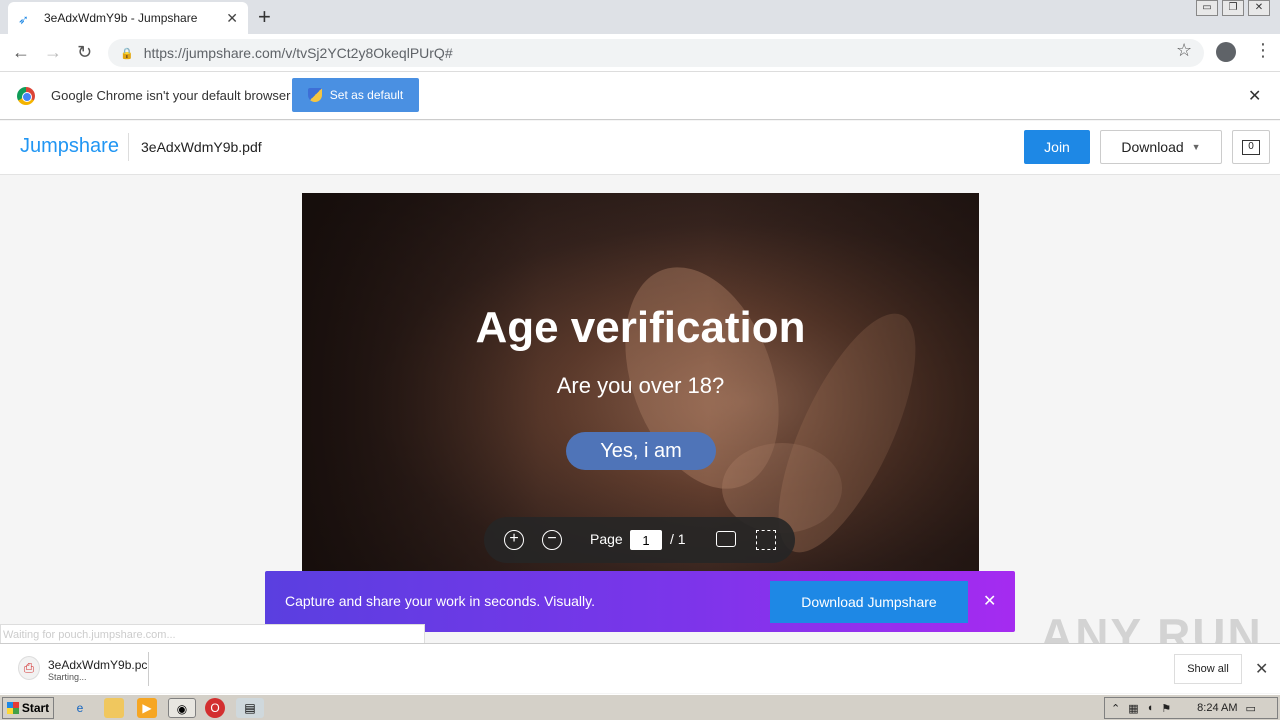  What do you see at coordinates (128, 147) in the screenshot?
I see `header-divider` at bounding box center [128, 147].